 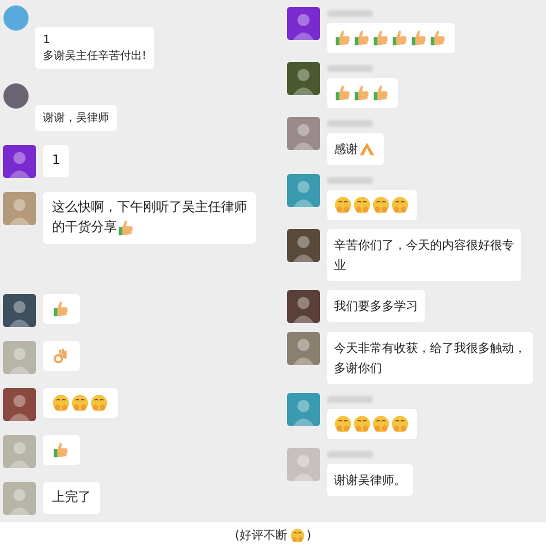 I want to click on message-text: 多谢你们, so click(x=358, y=368).